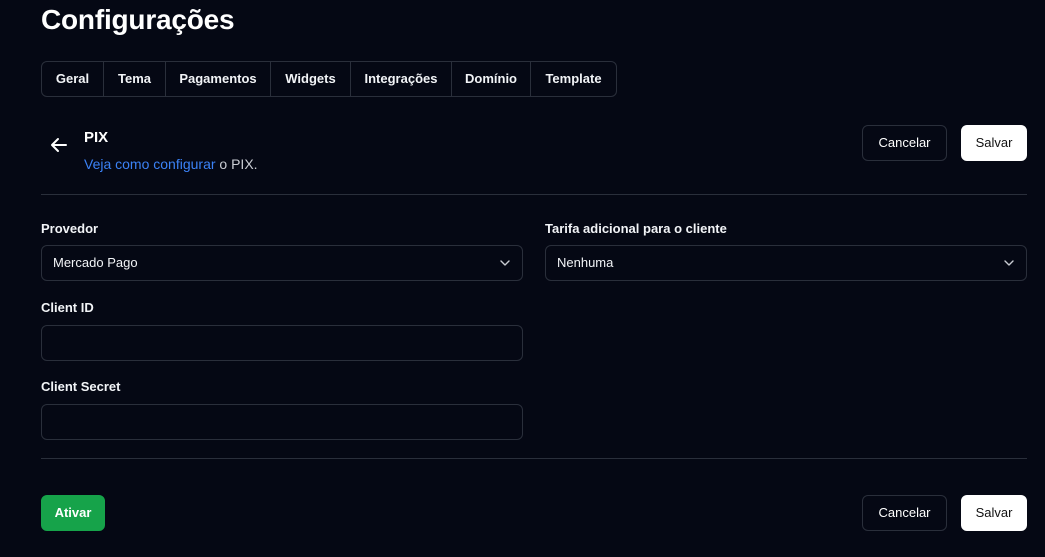  I want to click on tab-template: Template, so click(573, 79).